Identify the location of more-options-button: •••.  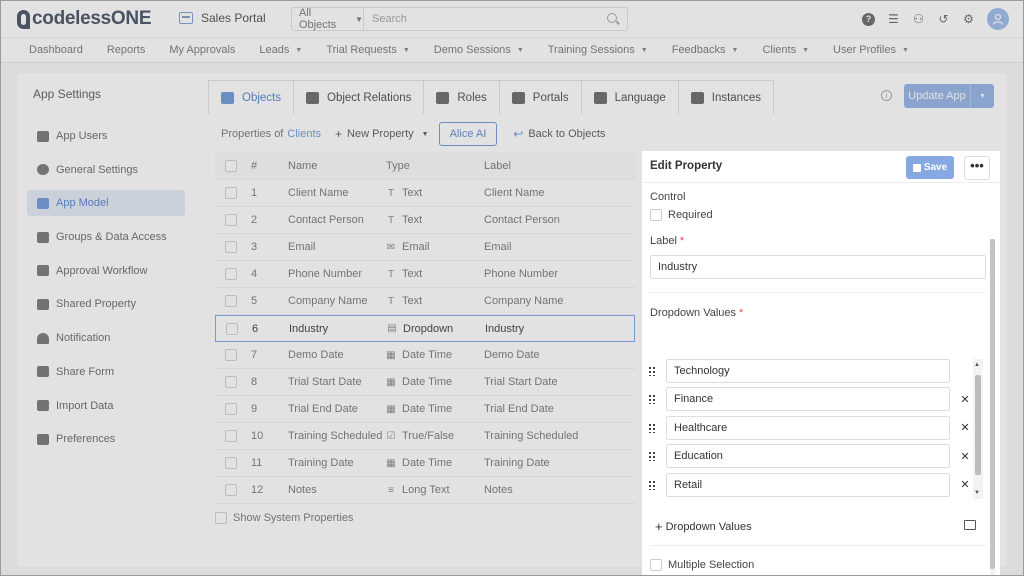
(977, 168).